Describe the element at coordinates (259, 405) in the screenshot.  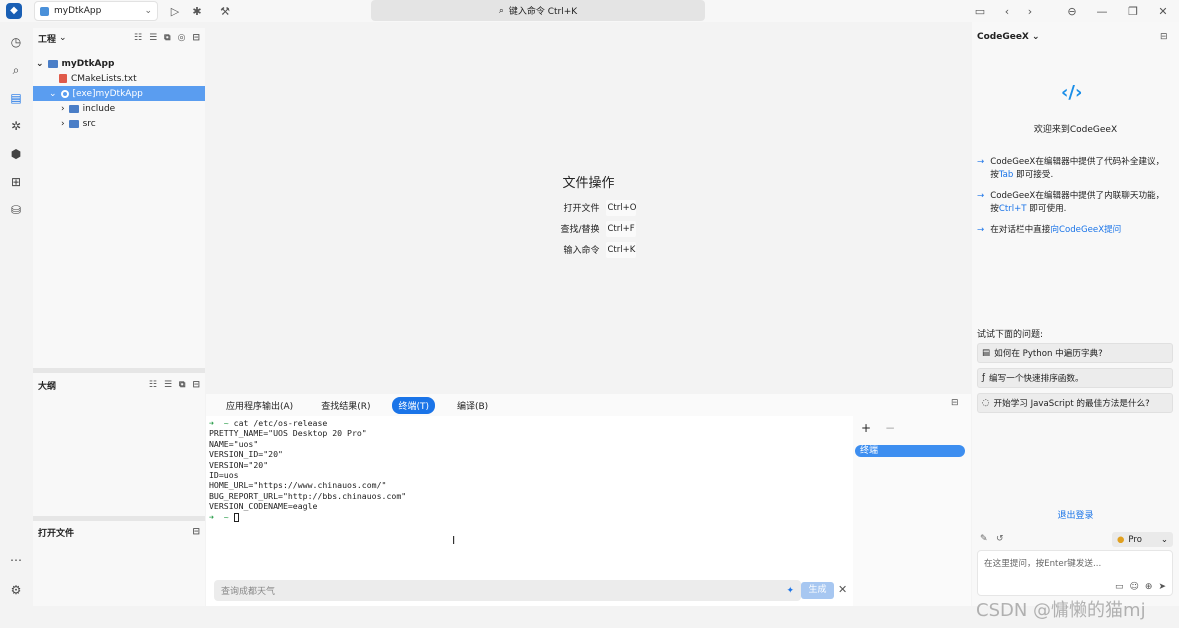
I see `tab-app-output: 应用程序输出(A)` at that location.